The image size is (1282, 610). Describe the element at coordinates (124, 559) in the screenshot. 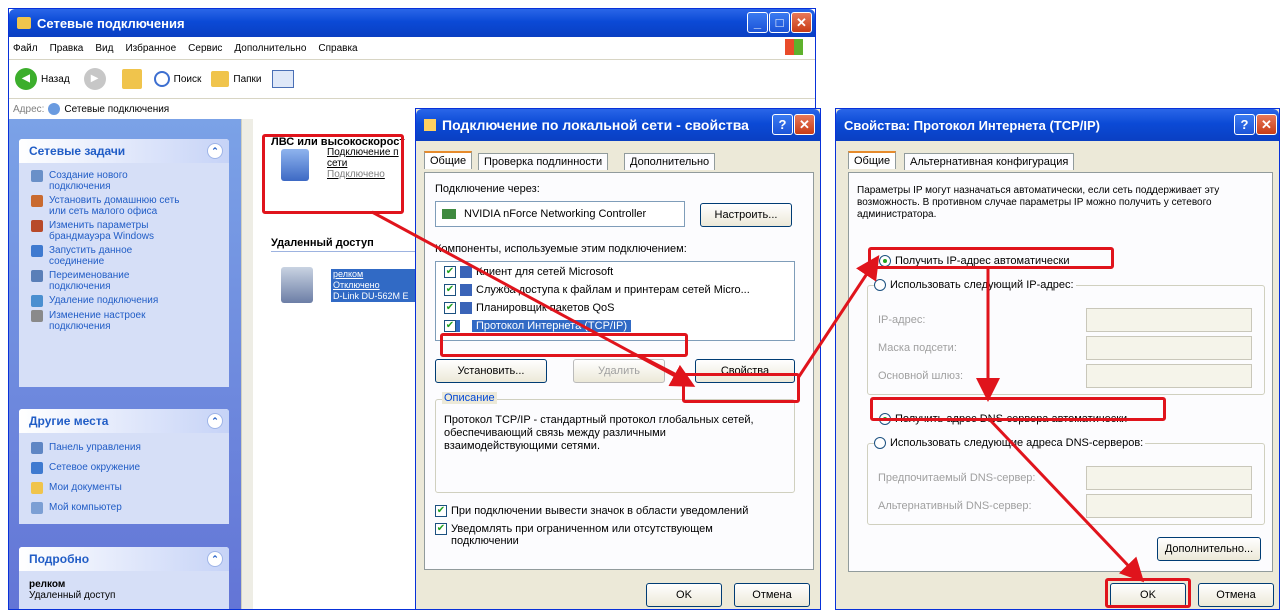

I see `details-header: Подробно ⌃` at that location.